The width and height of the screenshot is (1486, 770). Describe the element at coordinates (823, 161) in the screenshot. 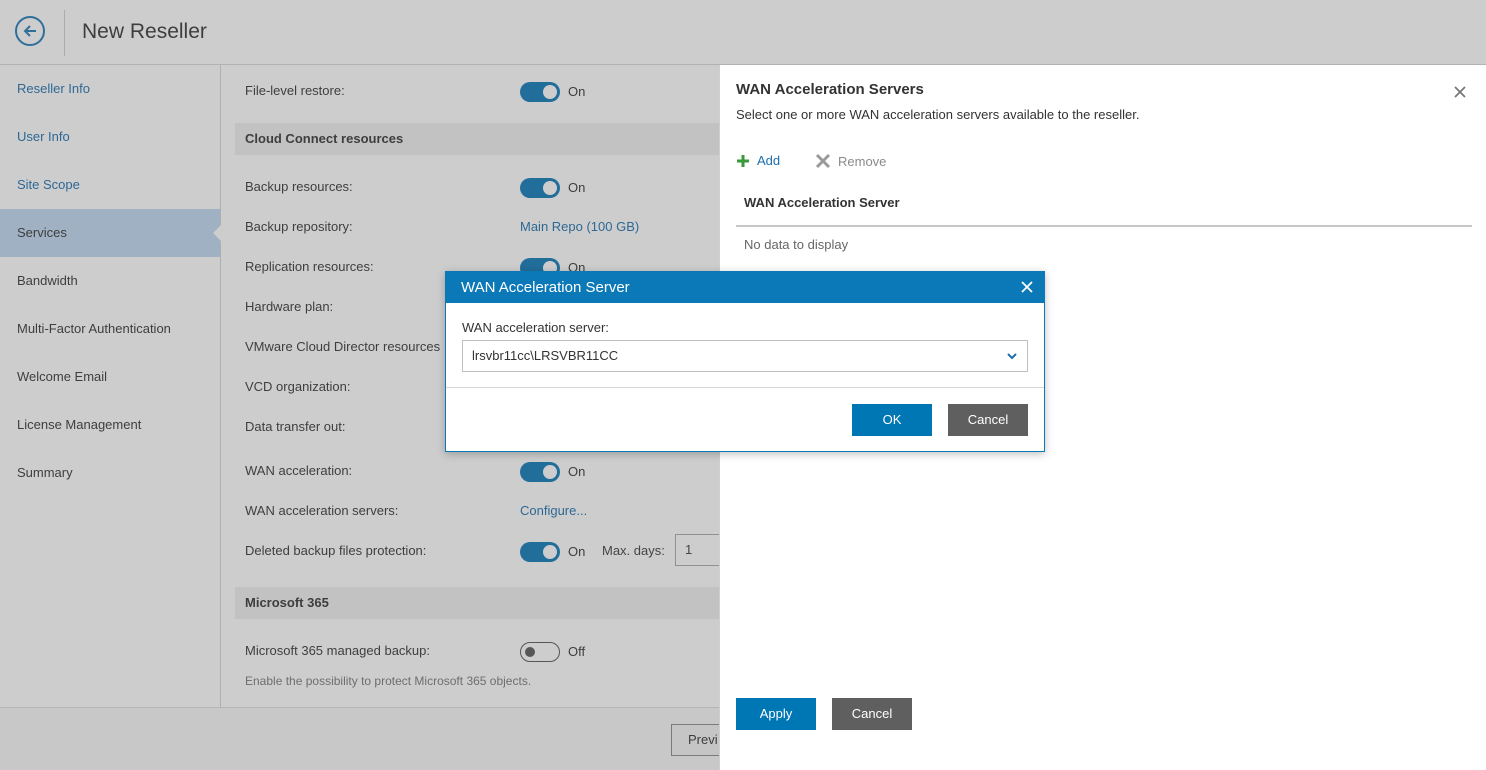

I see `remove-x-icon` at that location.